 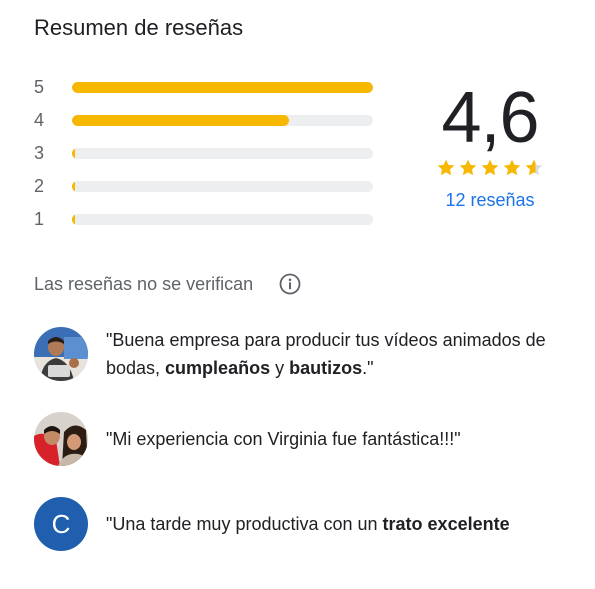 I want to click on snippet-highlight: trato excelente, so click(x=446, y=524).